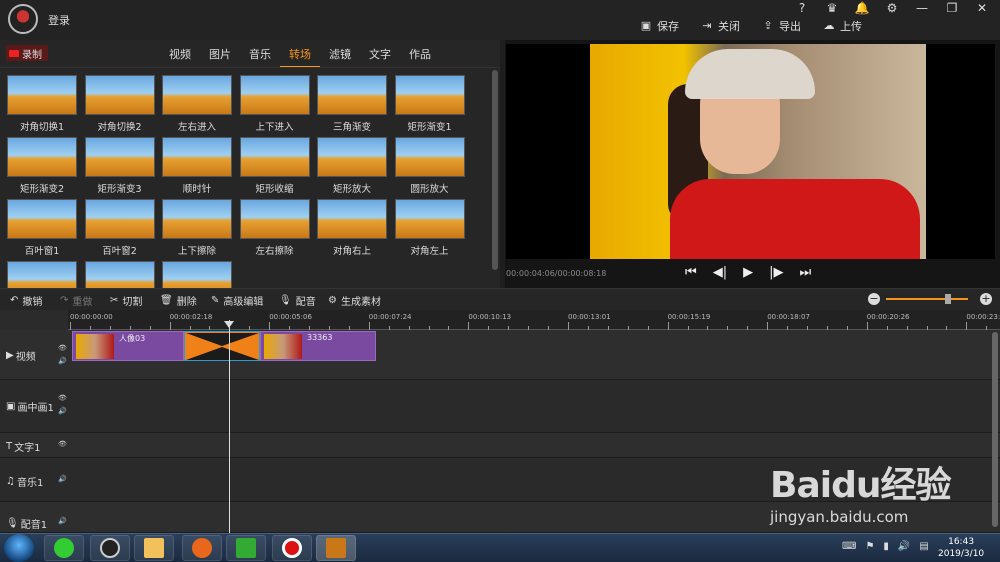  Describe the element at coordinates (869, 546) in the screenshot. I see `flag-icon: ⚑` at that location.